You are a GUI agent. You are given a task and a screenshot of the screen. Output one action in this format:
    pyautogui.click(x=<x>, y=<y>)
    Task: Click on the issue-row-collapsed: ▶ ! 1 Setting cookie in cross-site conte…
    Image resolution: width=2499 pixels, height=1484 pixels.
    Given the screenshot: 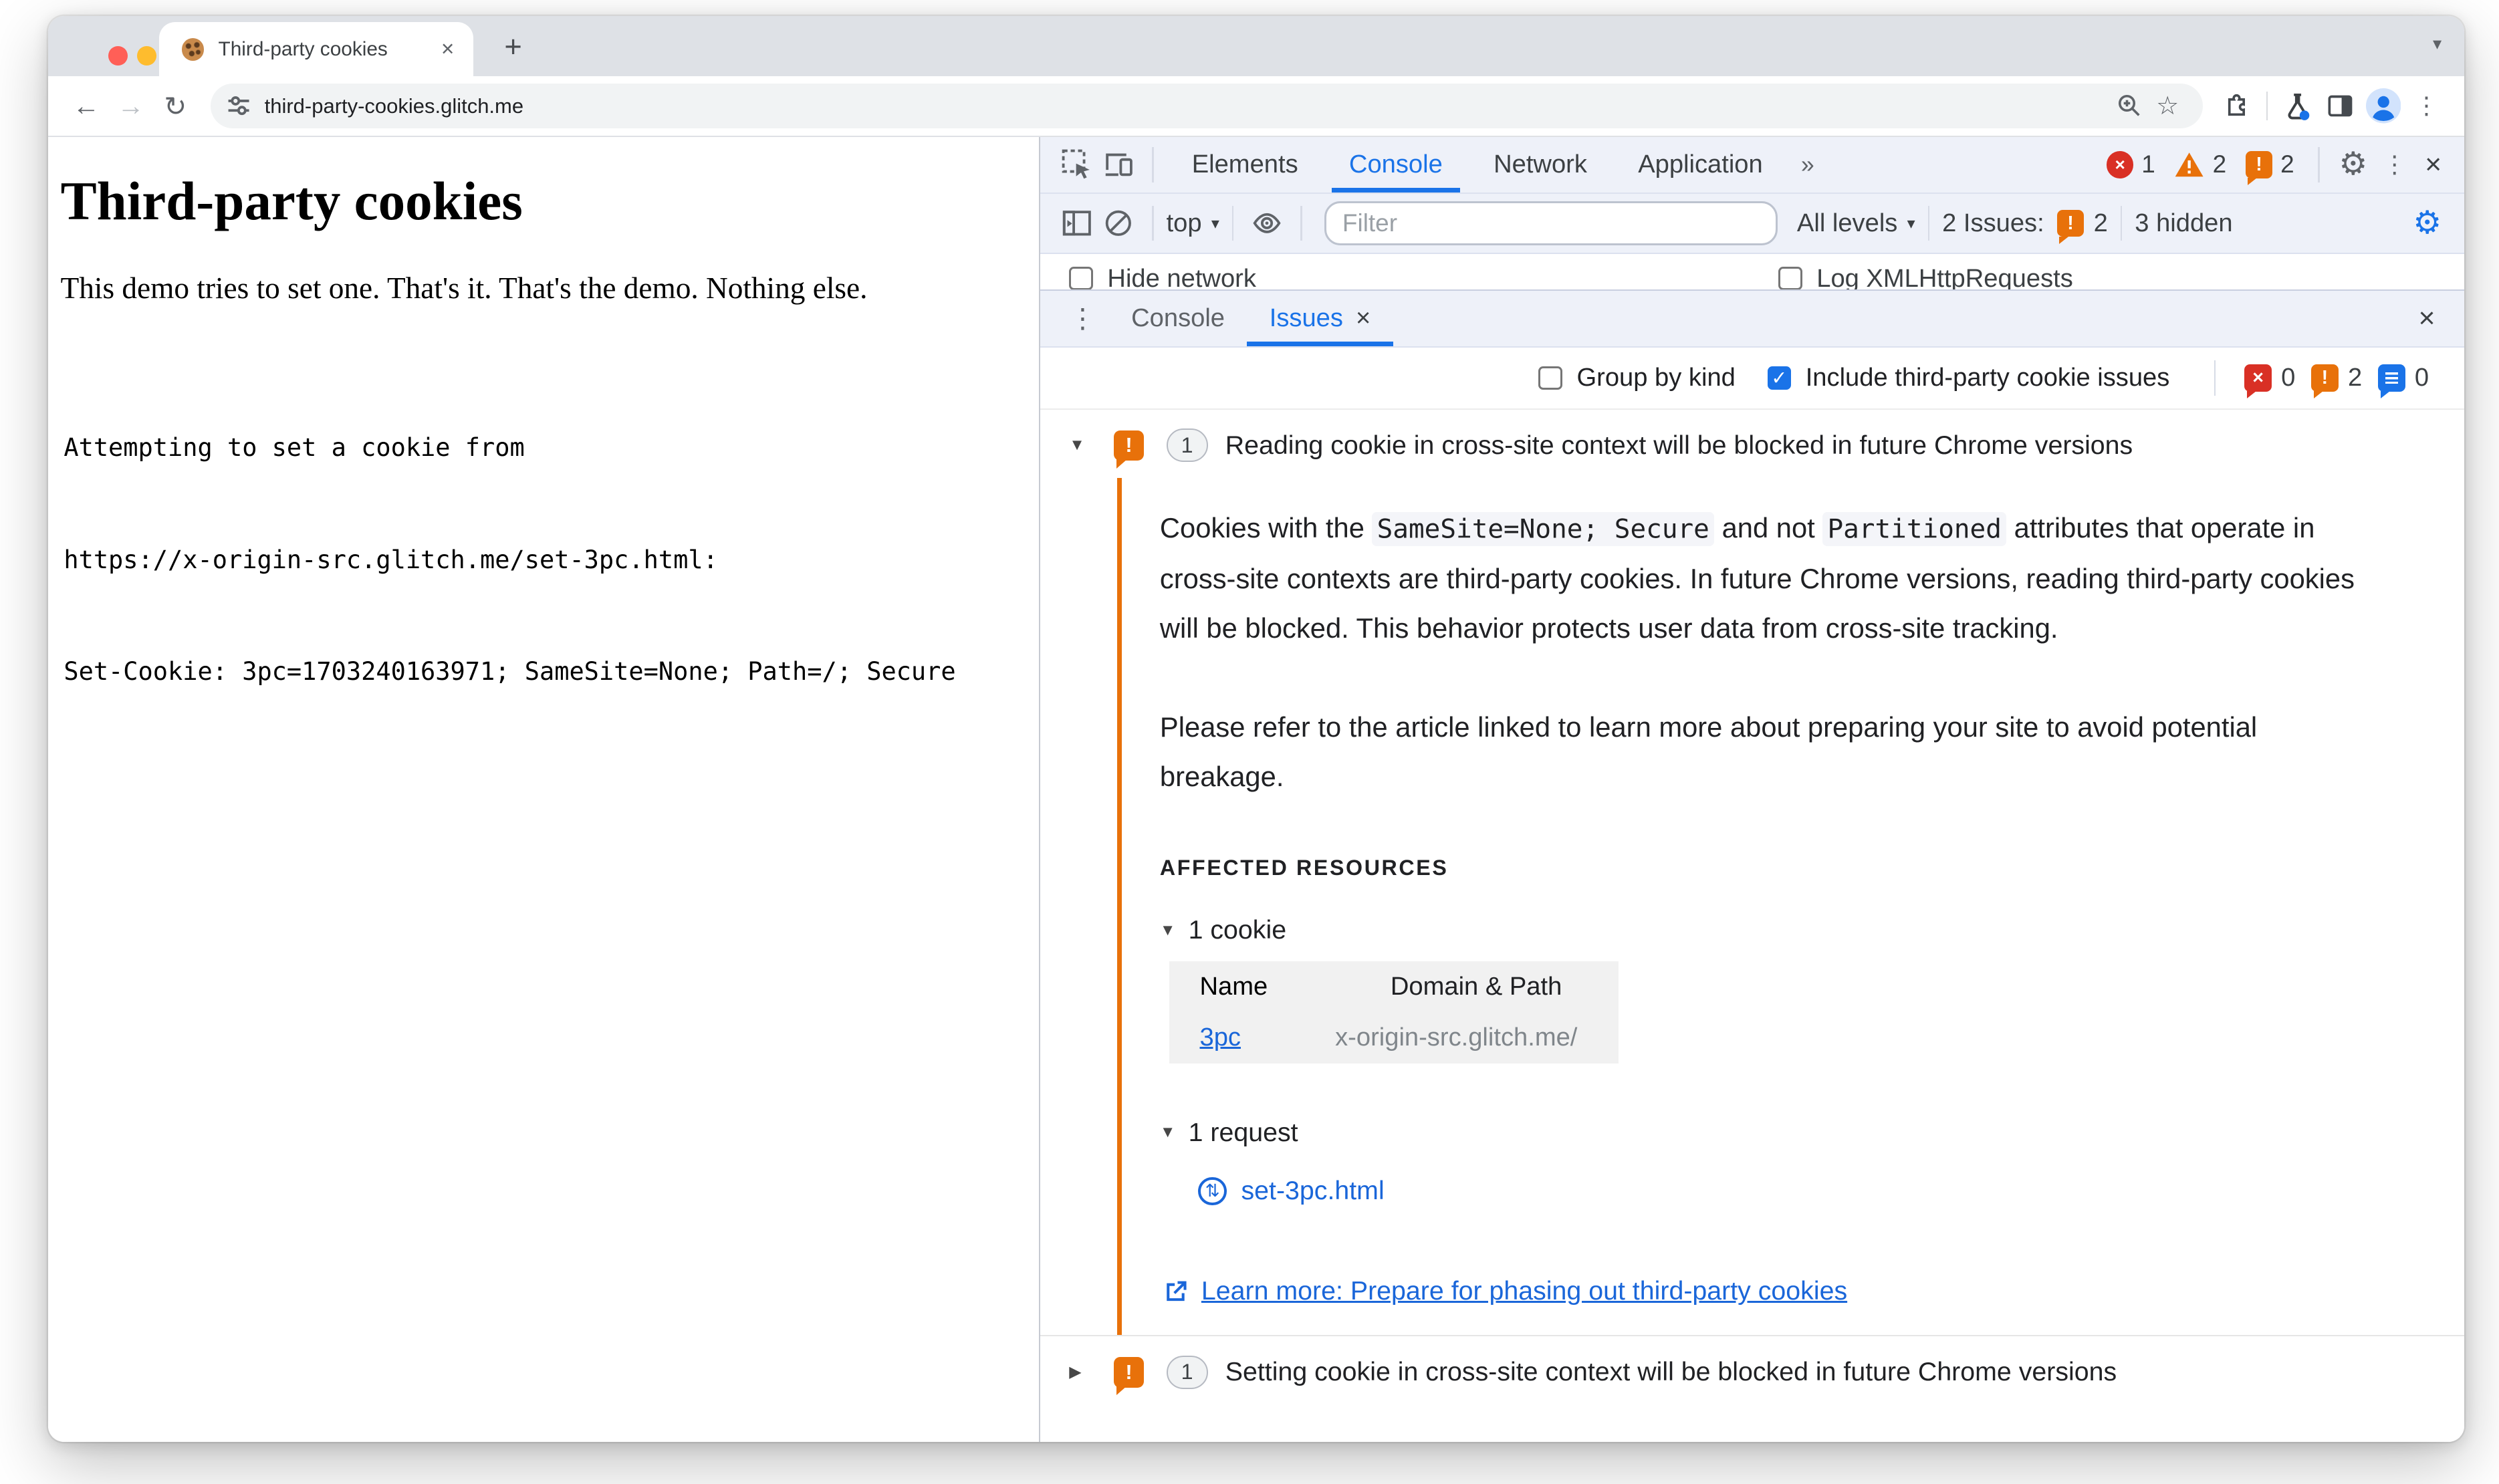 What is the action you would take?
    pyautogui.click(x=1752, y=1369)
    